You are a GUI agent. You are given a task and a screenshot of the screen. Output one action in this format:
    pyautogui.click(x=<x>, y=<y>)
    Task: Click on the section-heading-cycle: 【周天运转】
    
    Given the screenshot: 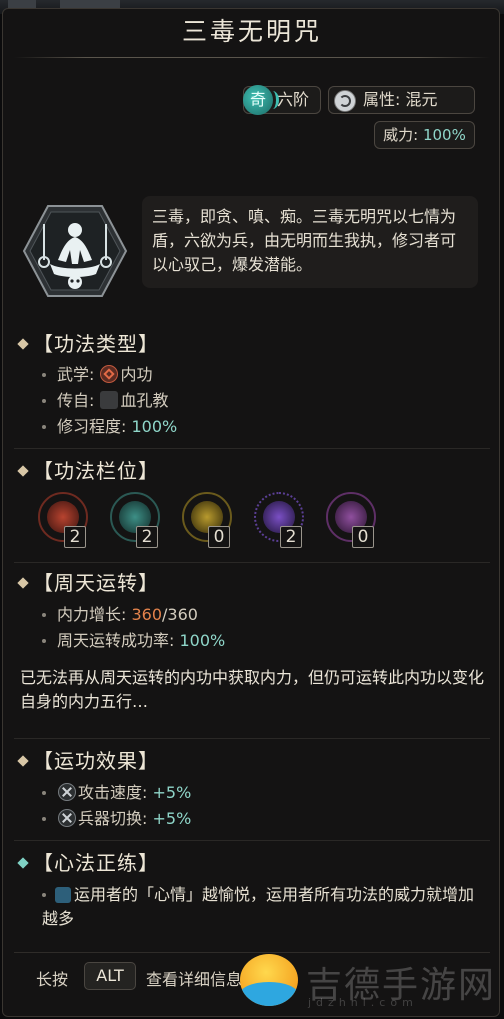 What is the action you would take?
    pyautogui.click(x=88, y=583)
    